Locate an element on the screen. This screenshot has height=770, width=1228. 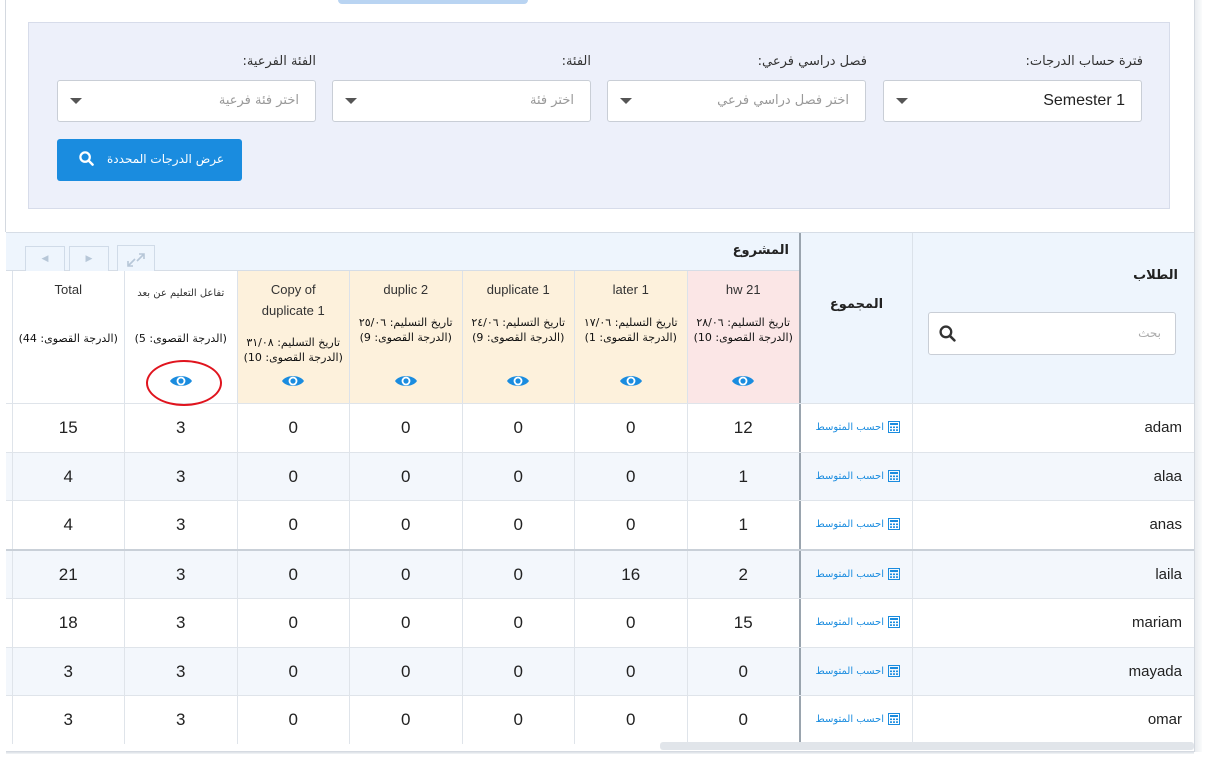
score-cell: 16 is located at coordinates (630, 575).